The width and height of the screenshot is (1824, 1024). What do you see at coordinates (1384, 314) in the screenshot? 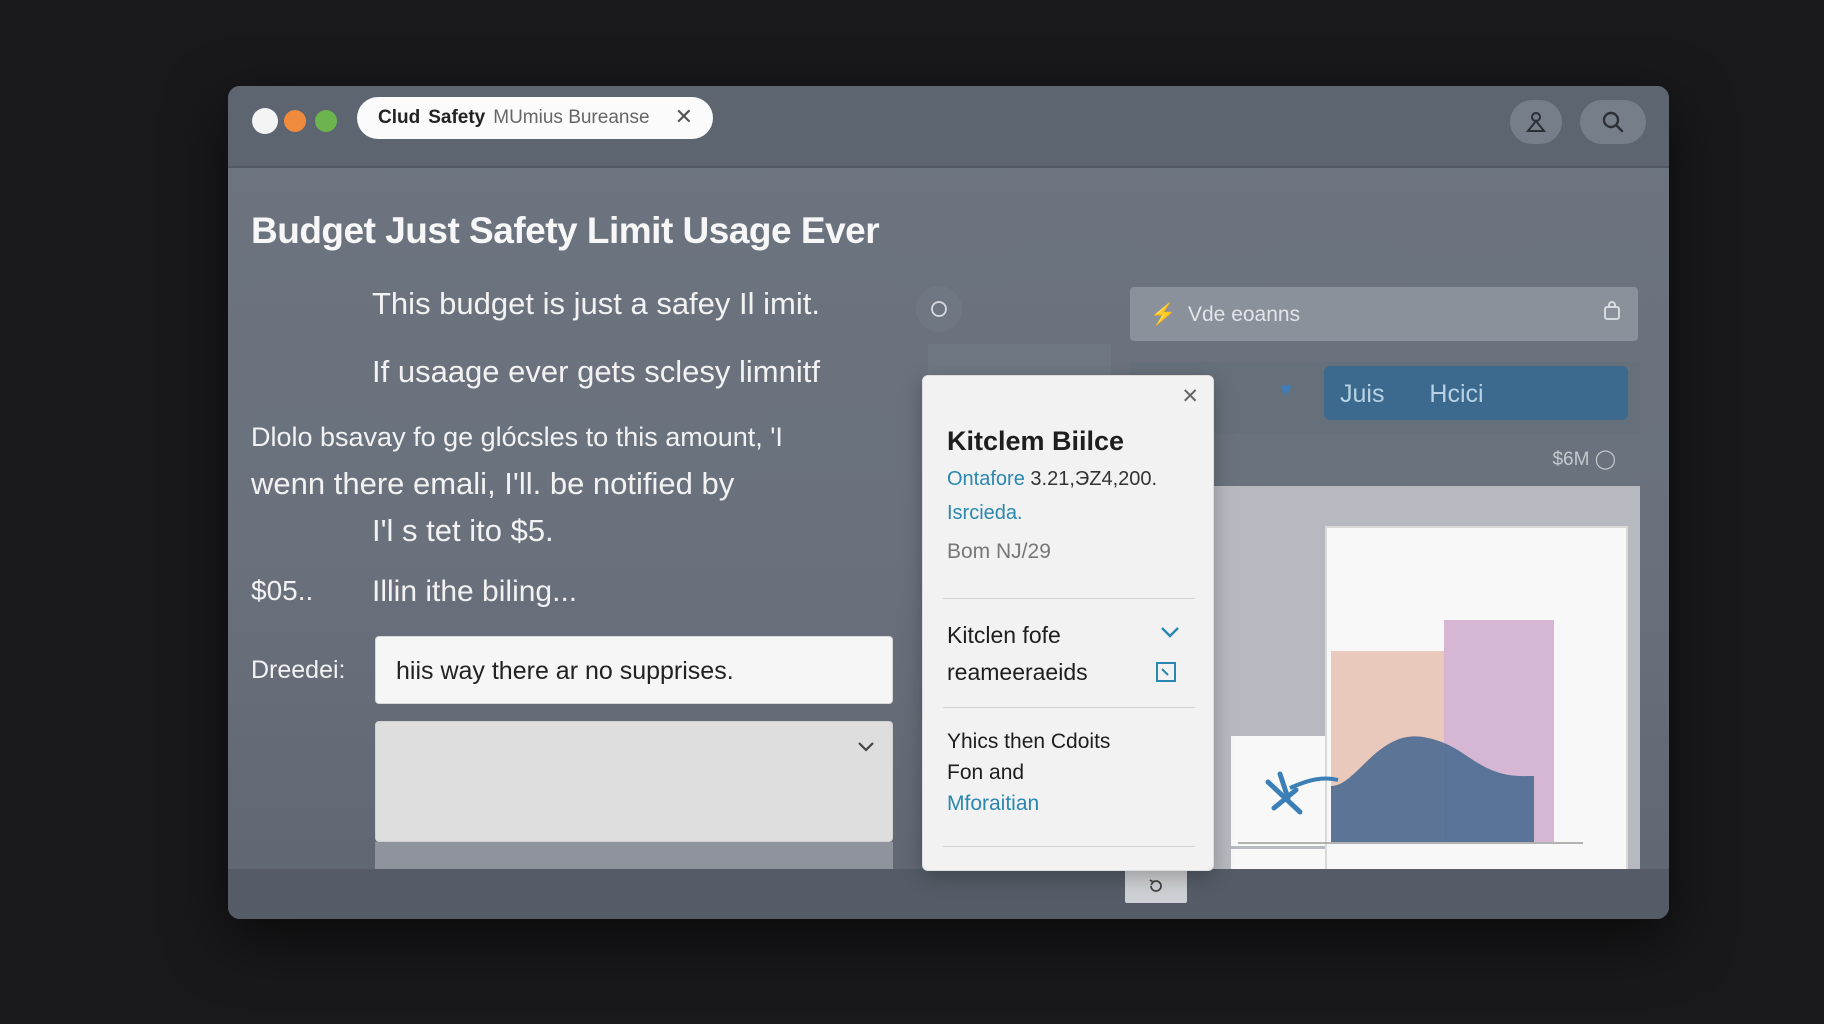
I see `search-input: ⚡ Vde eoanns` at bounding box center [1384, 314].